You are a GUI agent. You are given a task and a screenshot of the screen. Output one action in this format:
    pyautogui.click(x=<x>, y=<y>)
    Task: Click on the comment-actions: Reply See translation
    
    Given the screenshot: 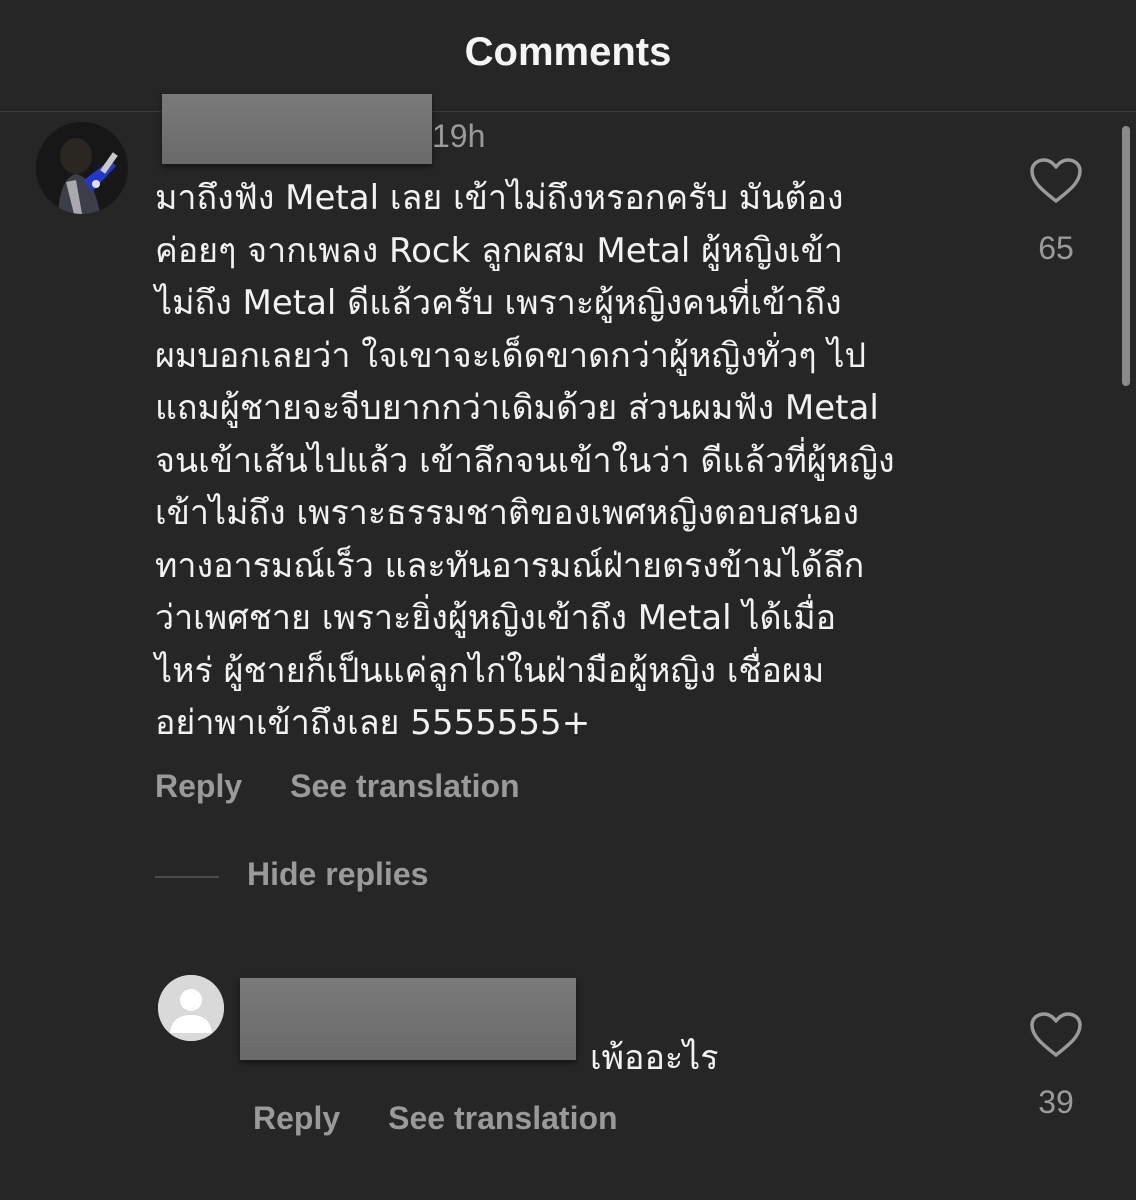 What is the action you would take?
    pyautogui.click(x=337, y=786)
    